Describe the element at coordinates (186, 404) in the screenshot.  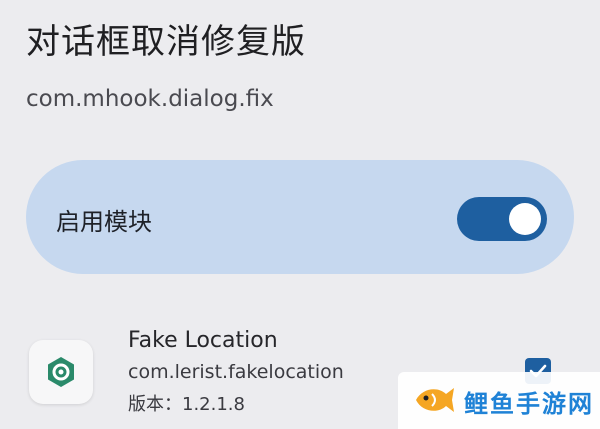
I see `app-version: 版本：1.2.1.8` at that location.